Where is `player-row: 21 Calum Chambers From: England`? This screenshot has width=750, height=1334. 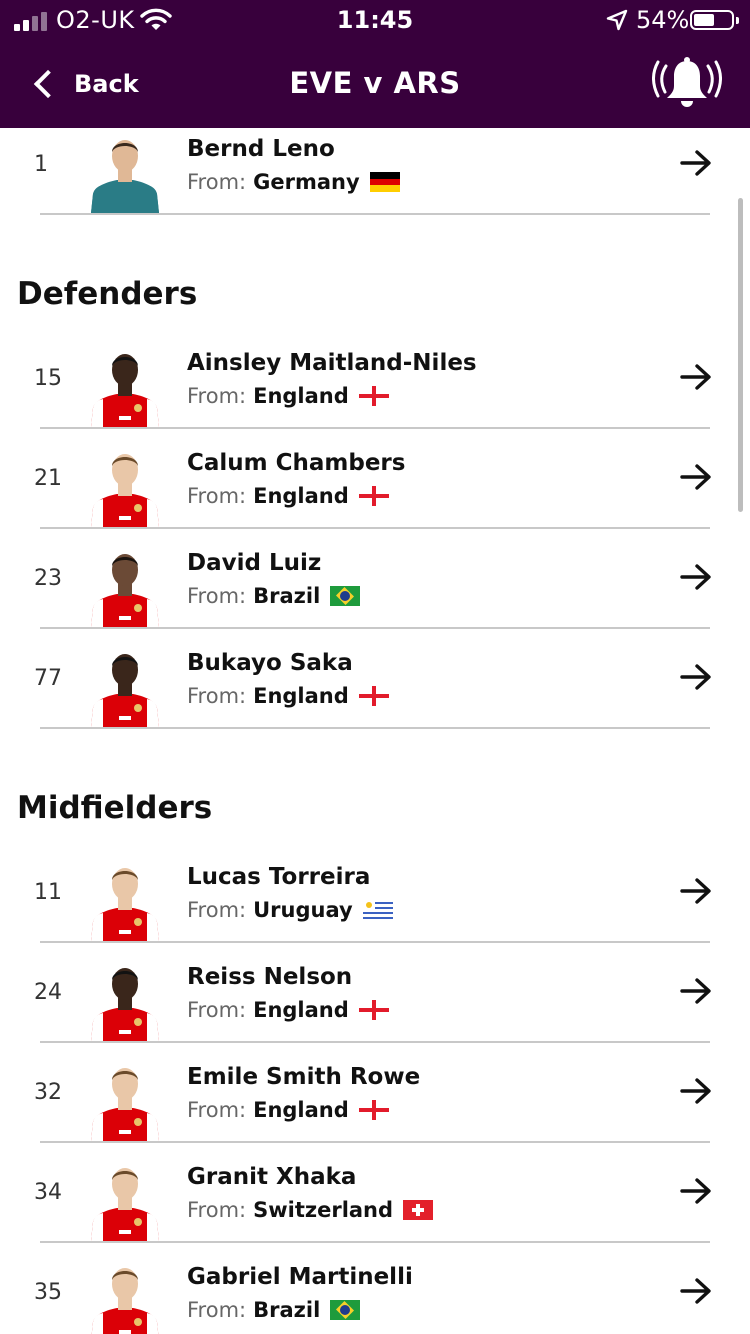
player-row: 21 Calum Chambers From: England is located at coordinates (375, 492).